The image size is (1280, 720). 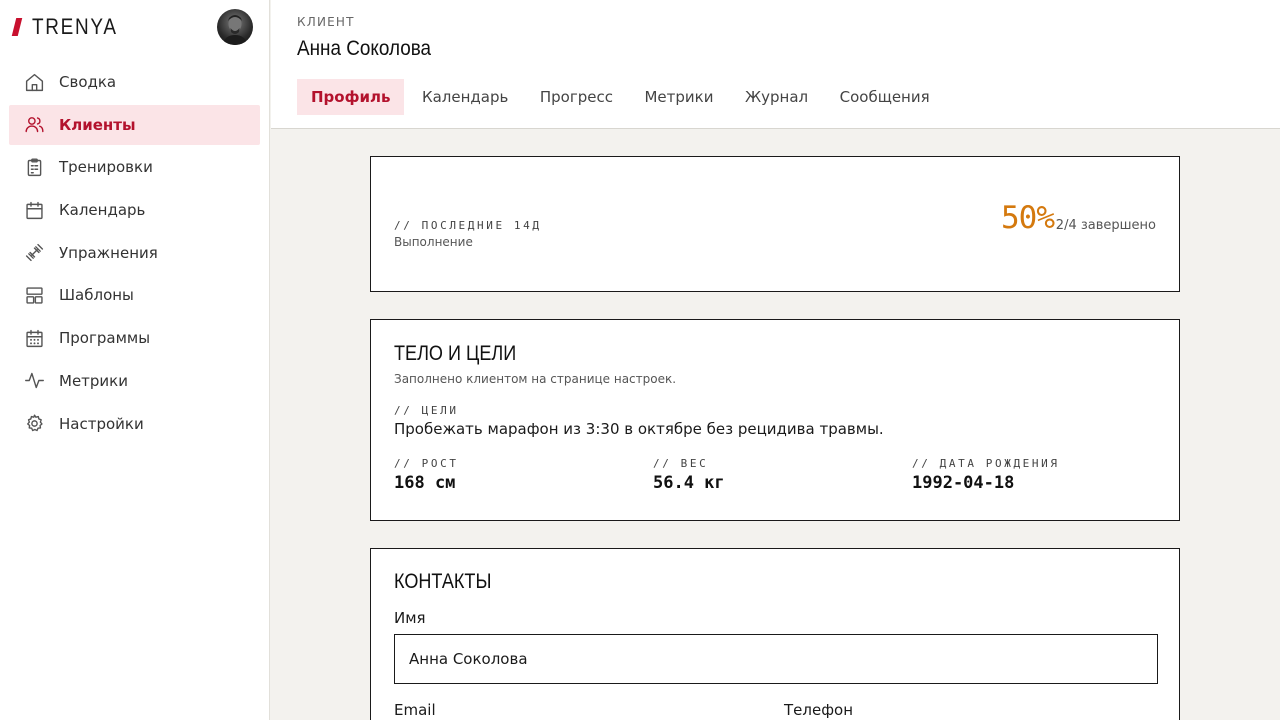 I want to click on sidebar-item-workouts: Тренировки, so click(x=134, y=167).